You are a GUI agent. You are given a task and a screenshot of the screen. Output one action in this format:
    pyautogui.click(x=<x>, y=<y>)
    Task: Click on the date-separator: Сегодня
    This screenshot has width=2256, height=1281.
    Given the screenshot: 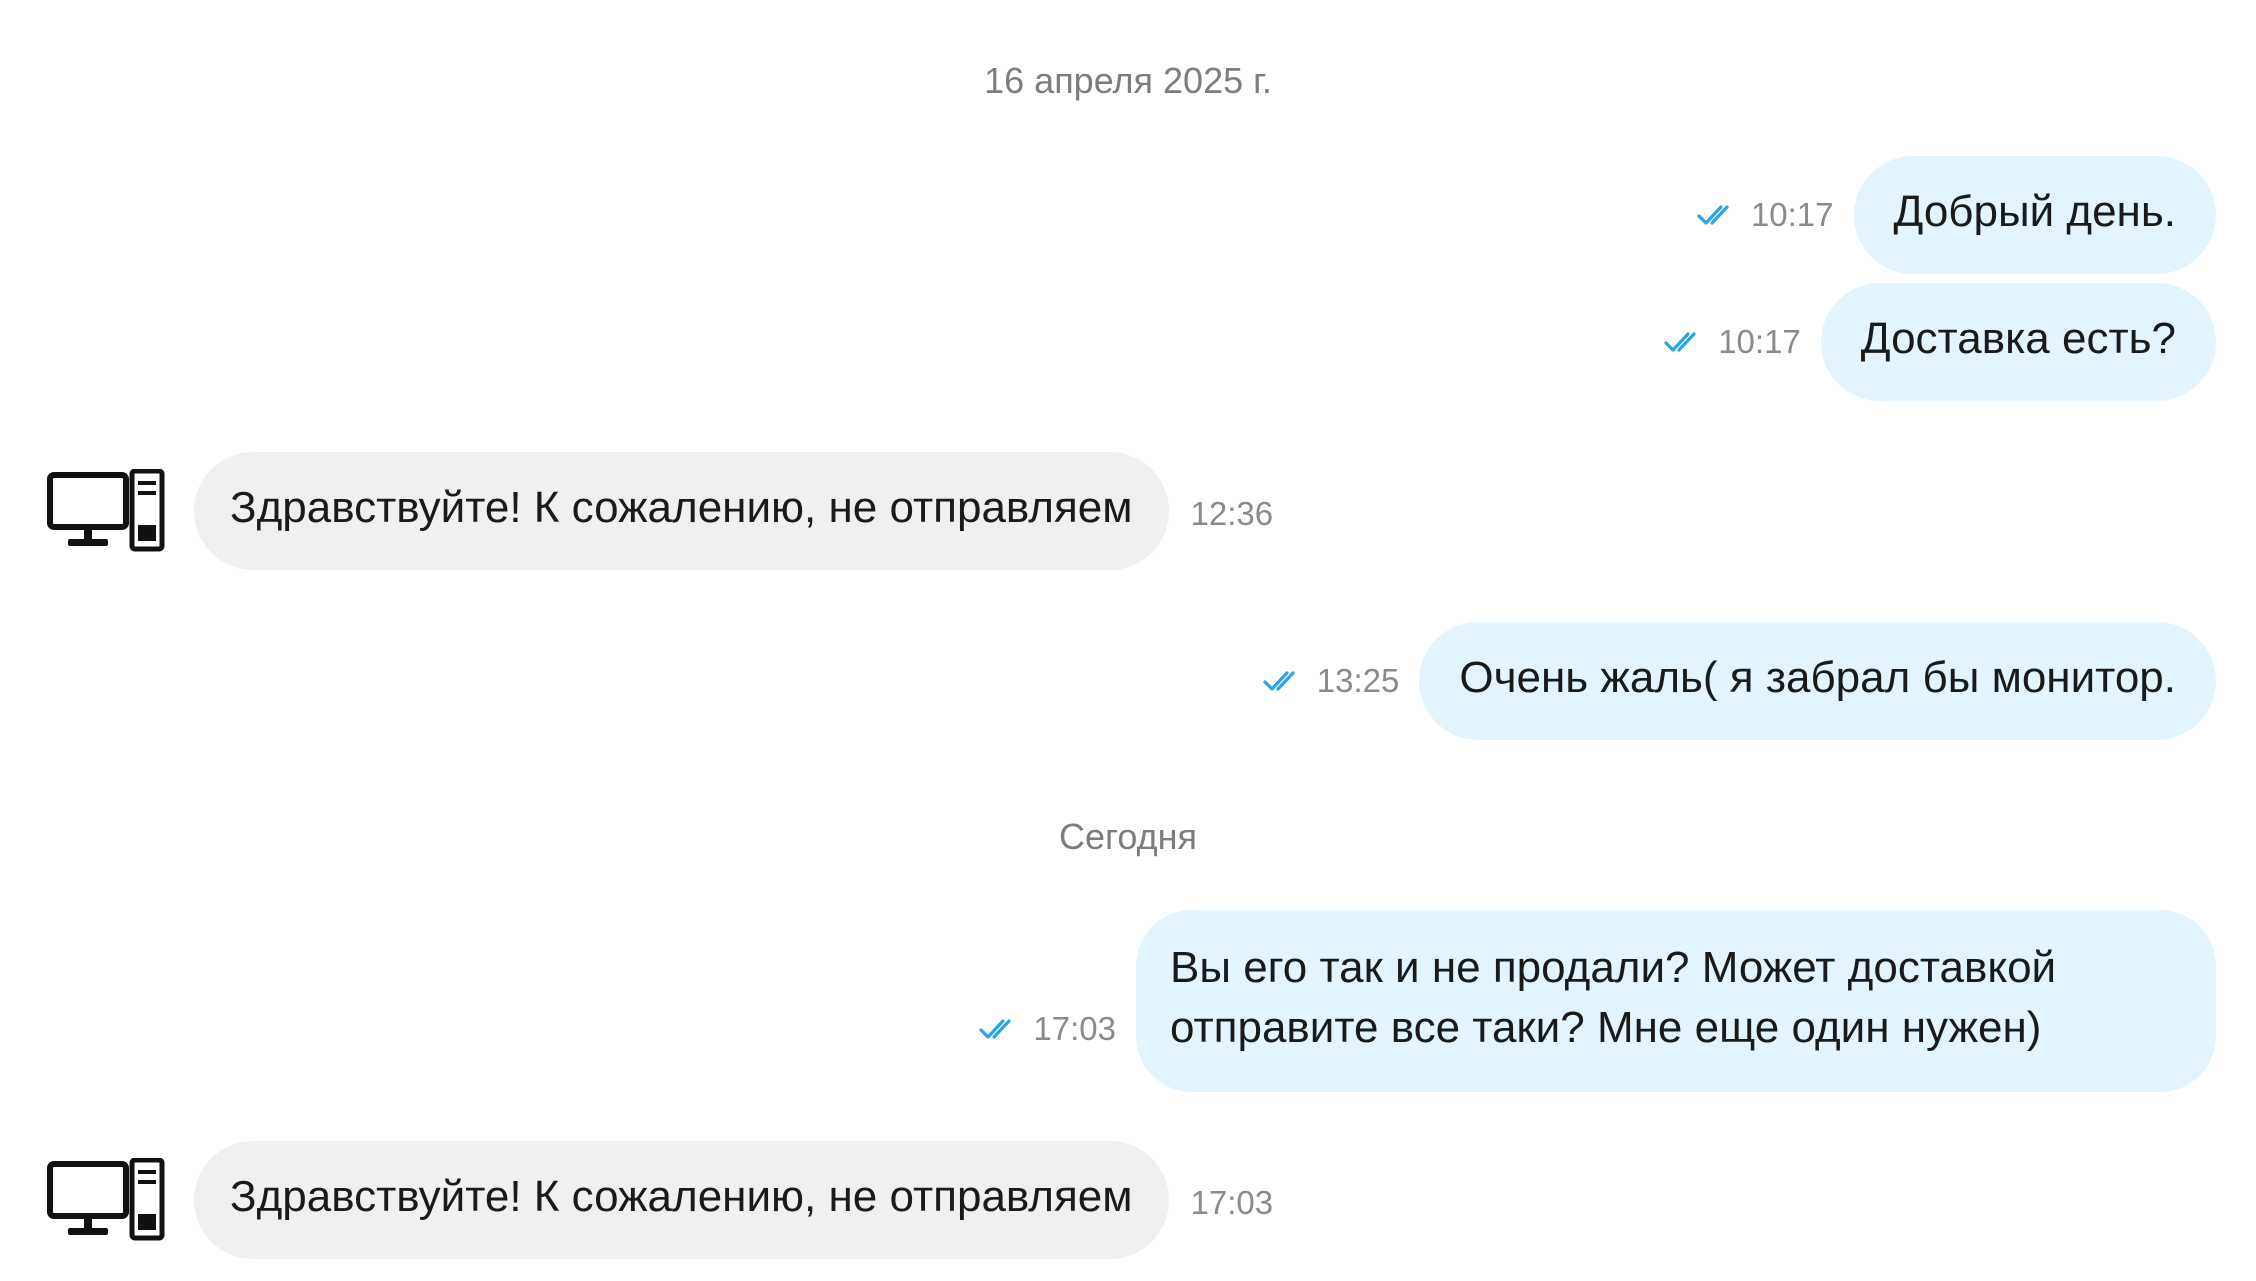 What is the action you would take?
    pyautogui.click(x=1128, y=836)
    